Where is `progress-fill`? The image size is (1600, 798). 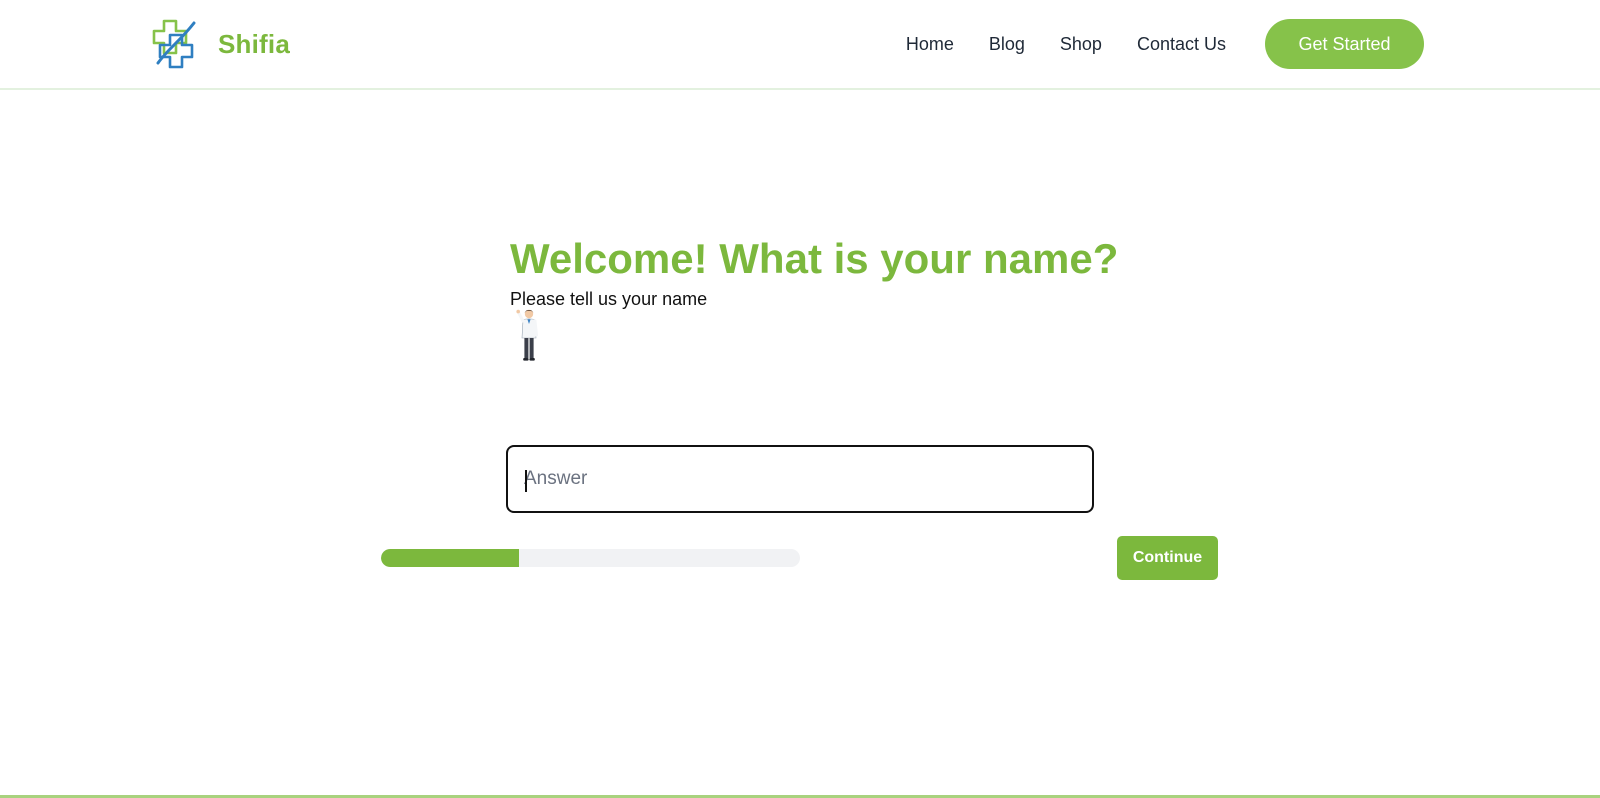
progress-fill is located at coordinates (450, 558).